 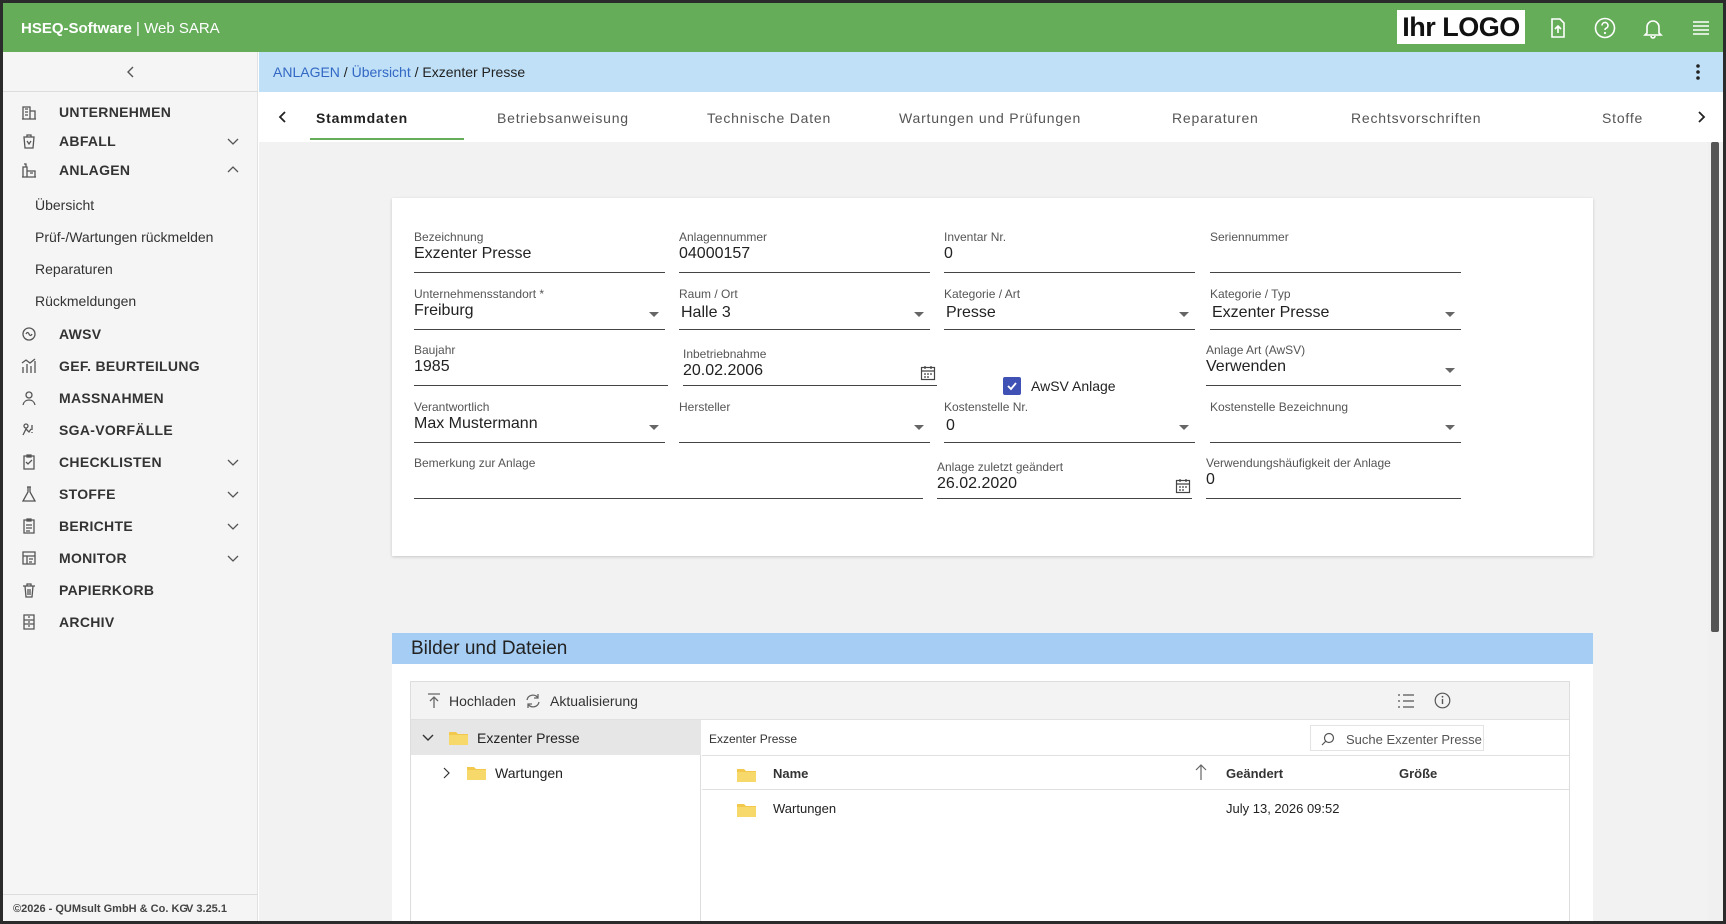 What do you see at coordinates (206, 909) in the screenshot?
I see `version-text: V 3.25.1` at bounding box center [206, 909].